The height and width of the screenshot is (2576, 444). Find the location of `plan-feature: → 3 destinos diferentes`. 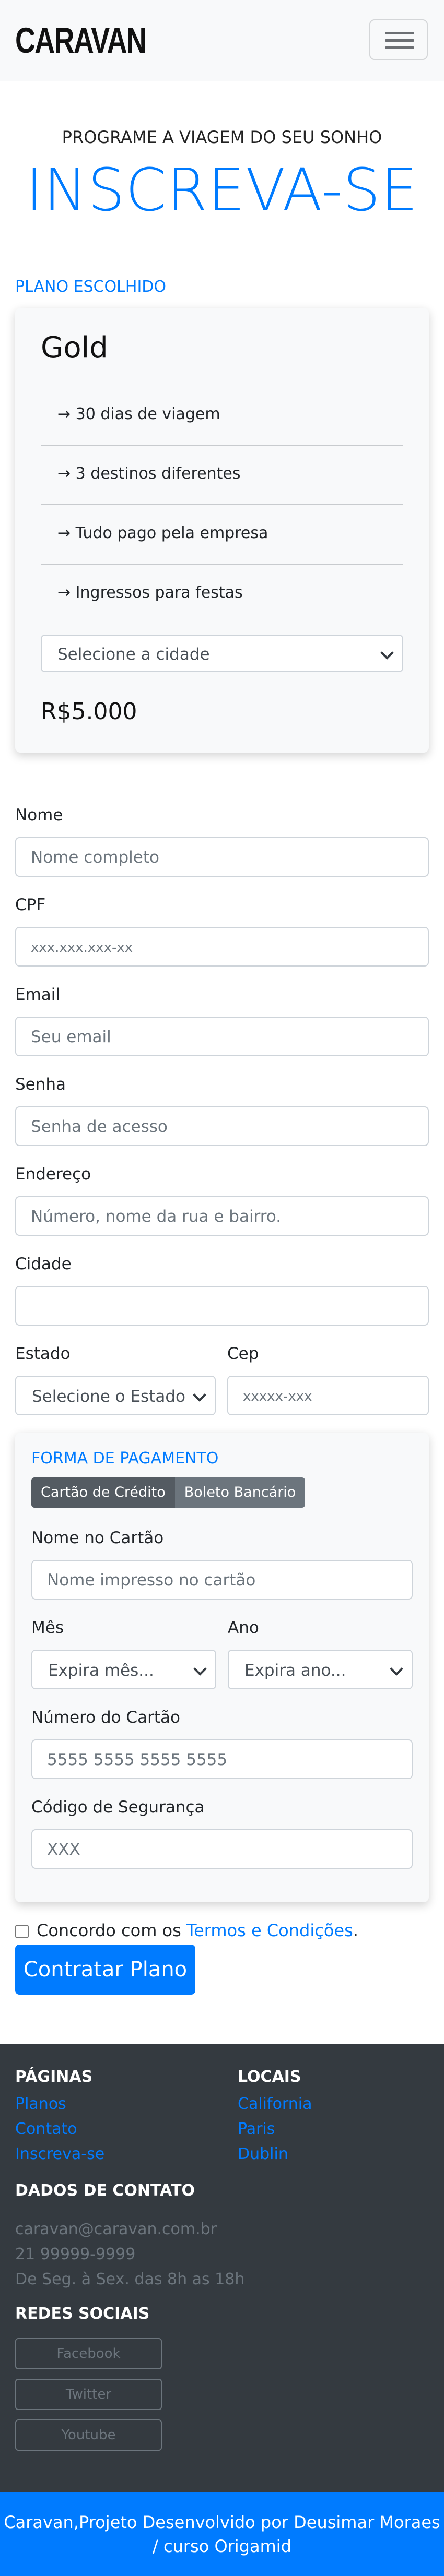

plan-feature: → 3 destinos diferentes is located at coordinates (222, 475).